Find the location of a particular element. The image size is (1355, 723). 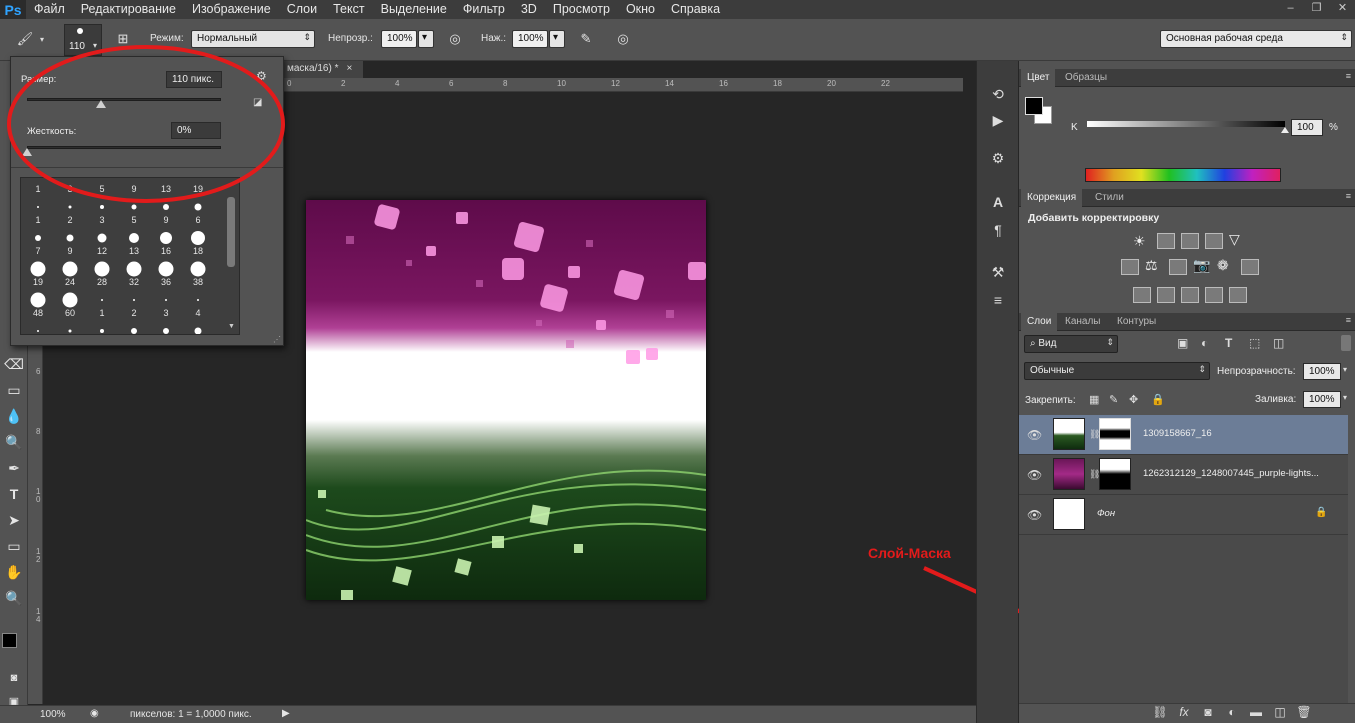

threshold-icon is located at coordinates (1190, 295).